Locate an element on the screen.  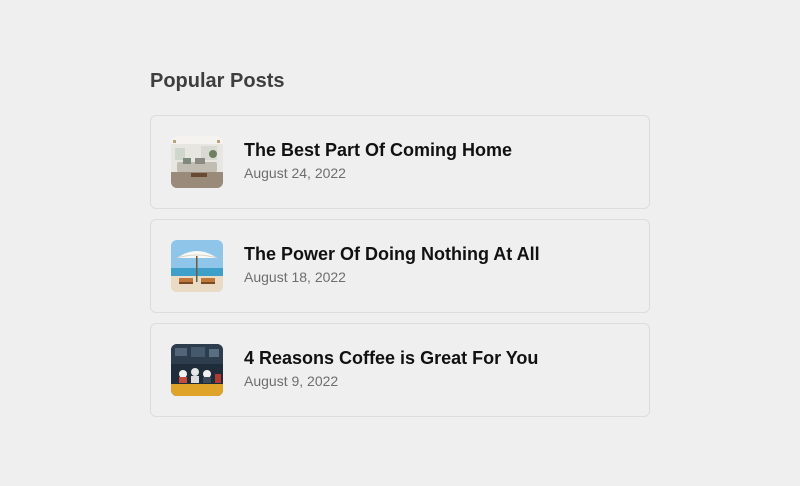
post-thumbnail-living-room is located at coordinates (197, 162).